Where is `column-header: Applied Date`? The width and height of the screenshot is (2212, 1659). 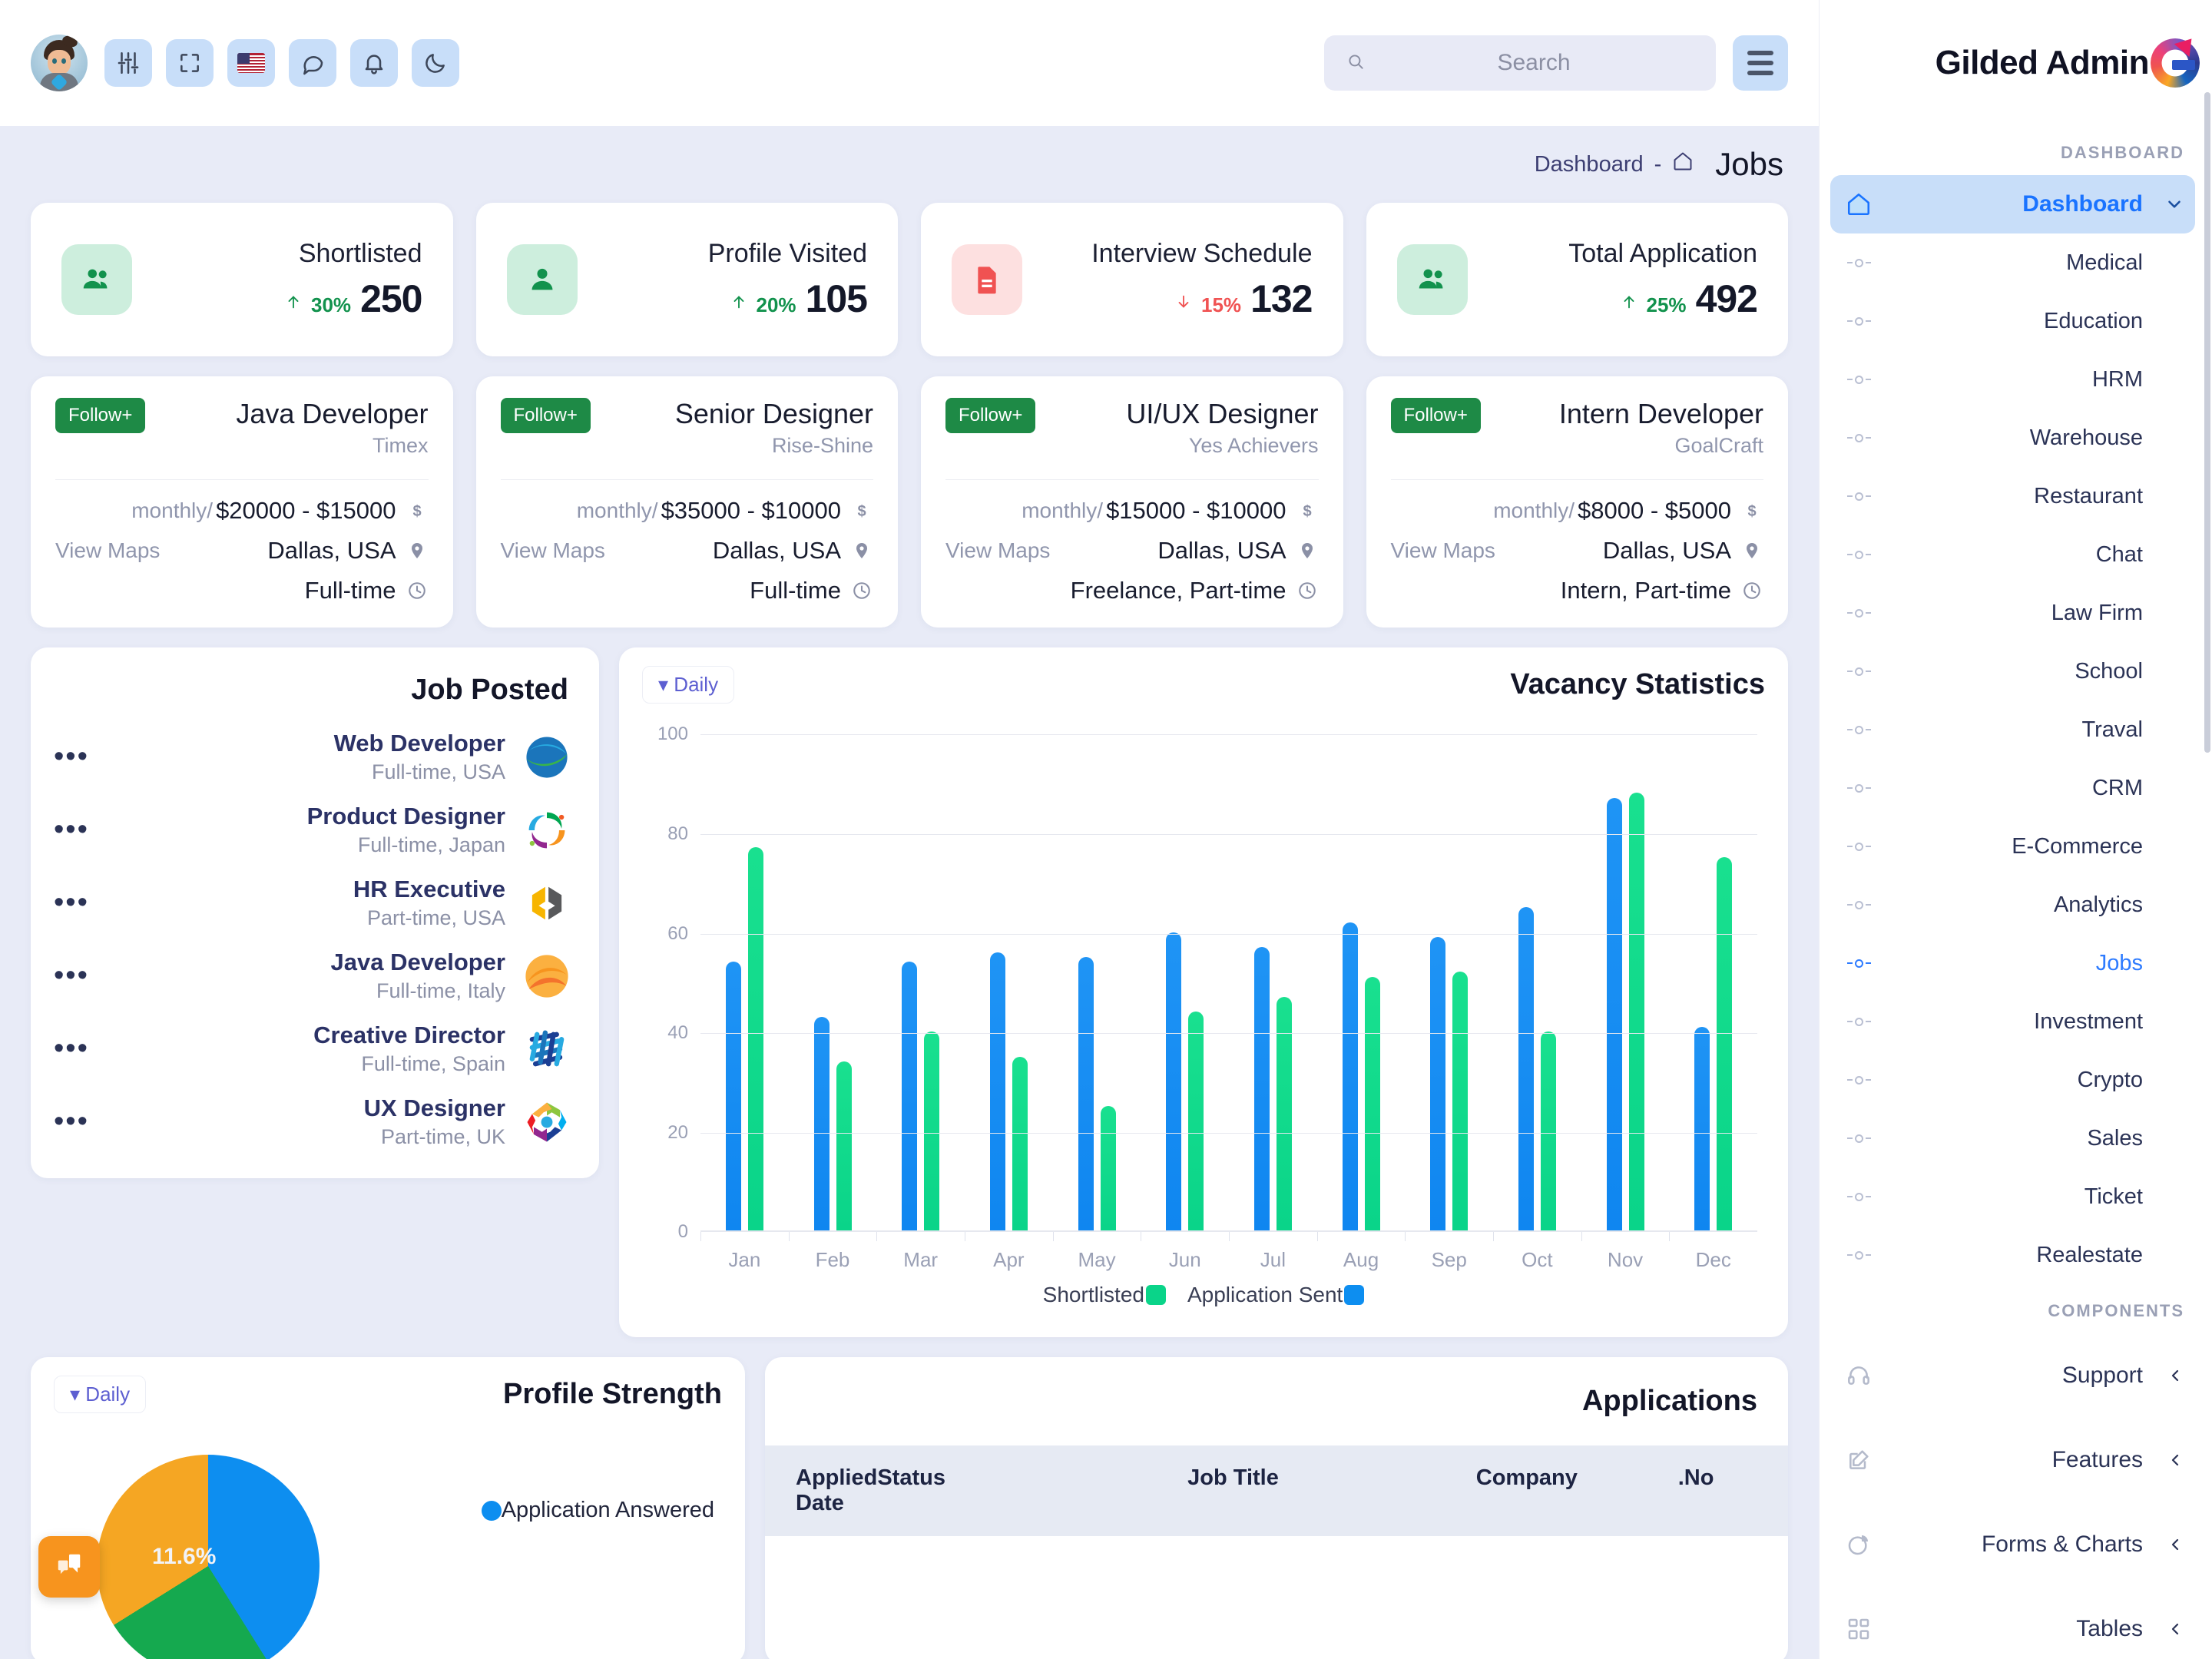 column-header: Applied Date is located at coordinates (837, 1490).